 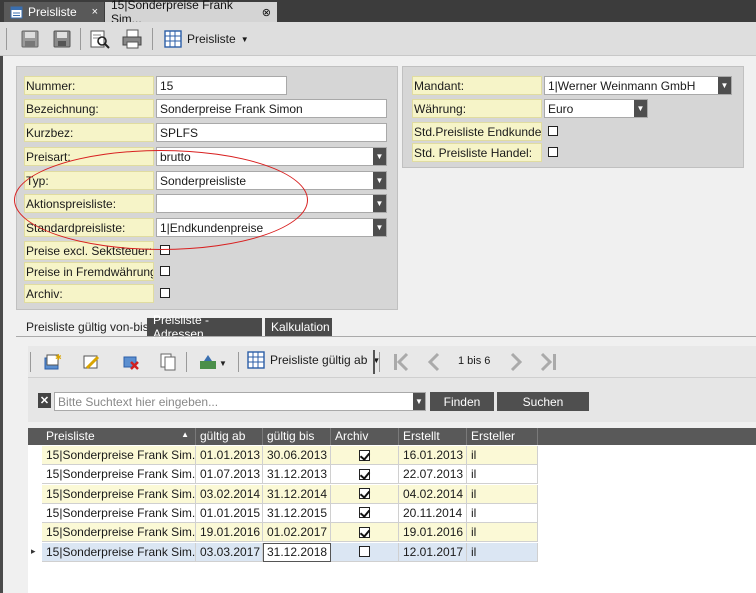 I want to click on table-cell-erstellt: 19.01.2016, so click(x=433, y=533).